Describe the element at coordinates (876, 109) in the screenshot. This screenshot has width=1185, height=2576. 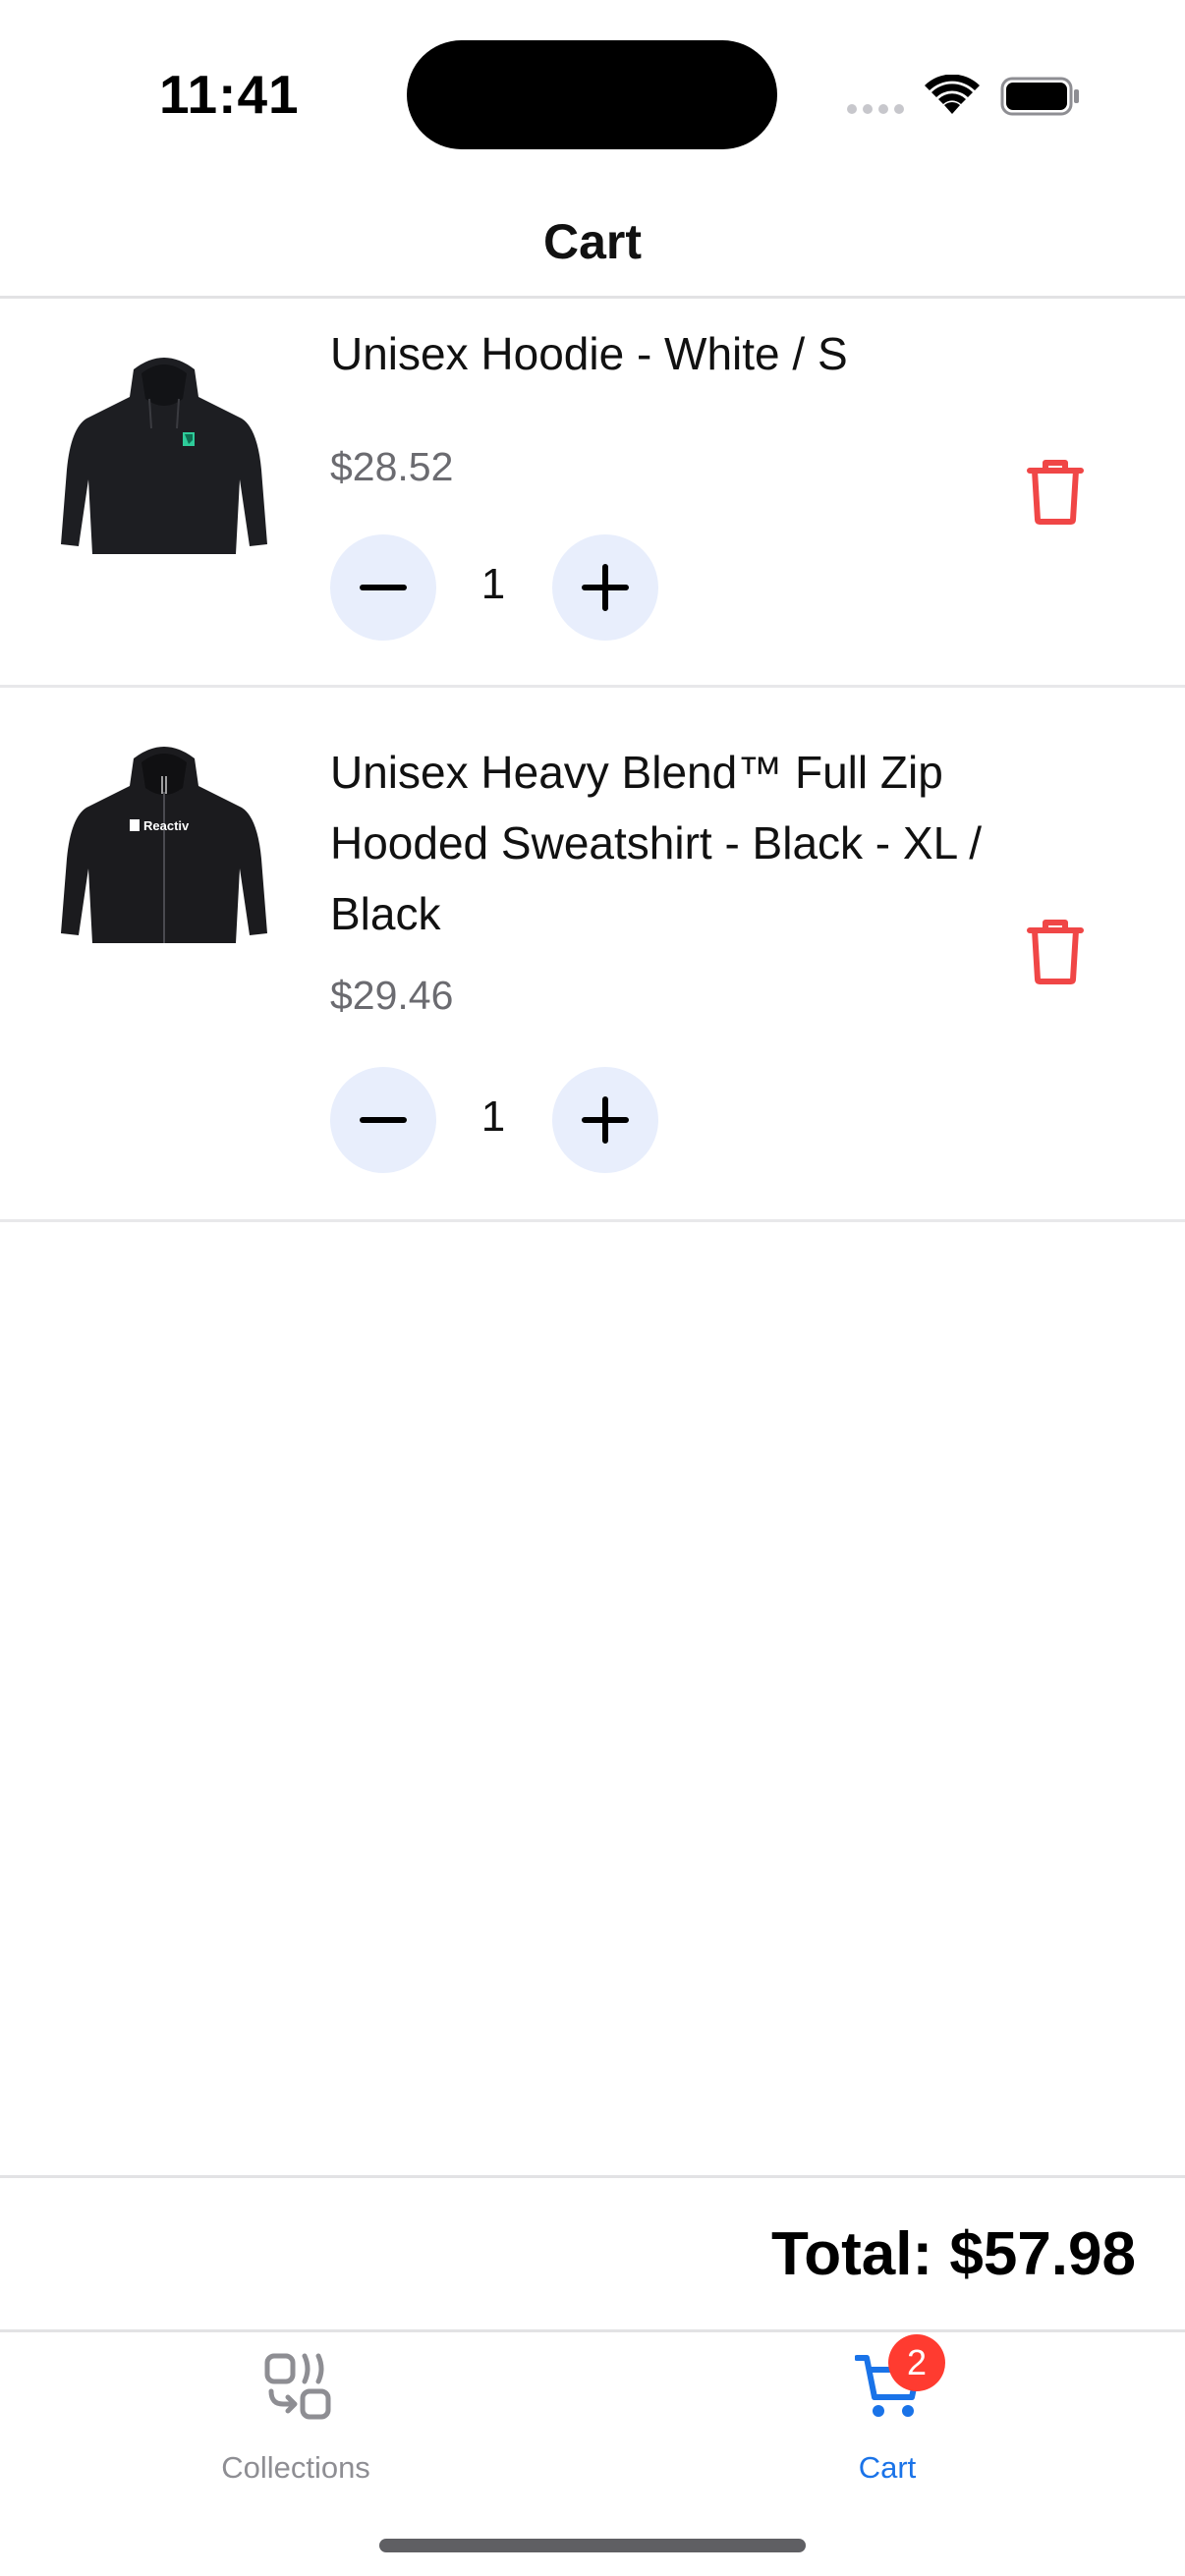
I see `cellular-signal-icon` at that location.